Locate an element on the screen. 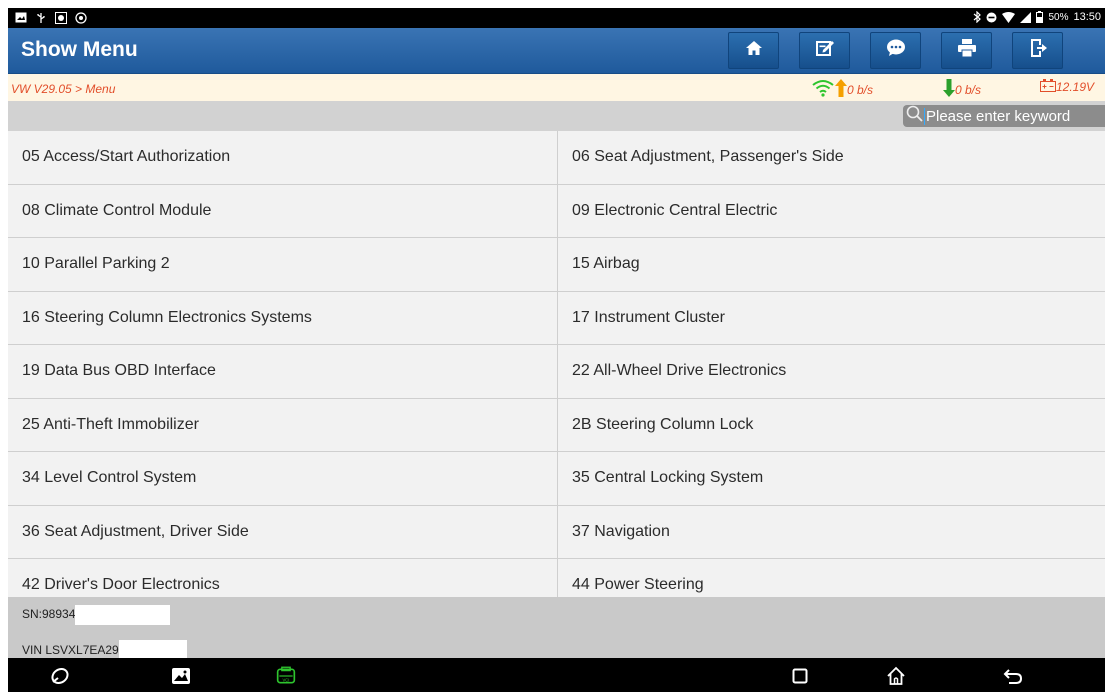 The height and width of the screenshot is (692, 1105). recents-icon is located at coordinates (800, 676).